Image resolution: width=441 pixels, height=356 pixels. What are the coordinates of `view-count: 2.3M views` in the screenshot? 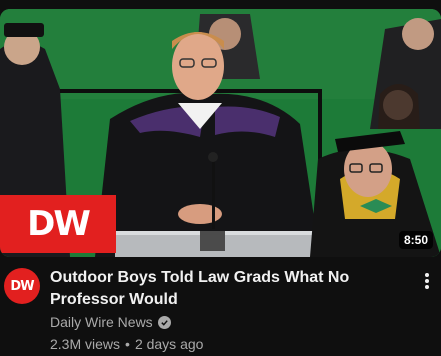 It's located at (85, 344).